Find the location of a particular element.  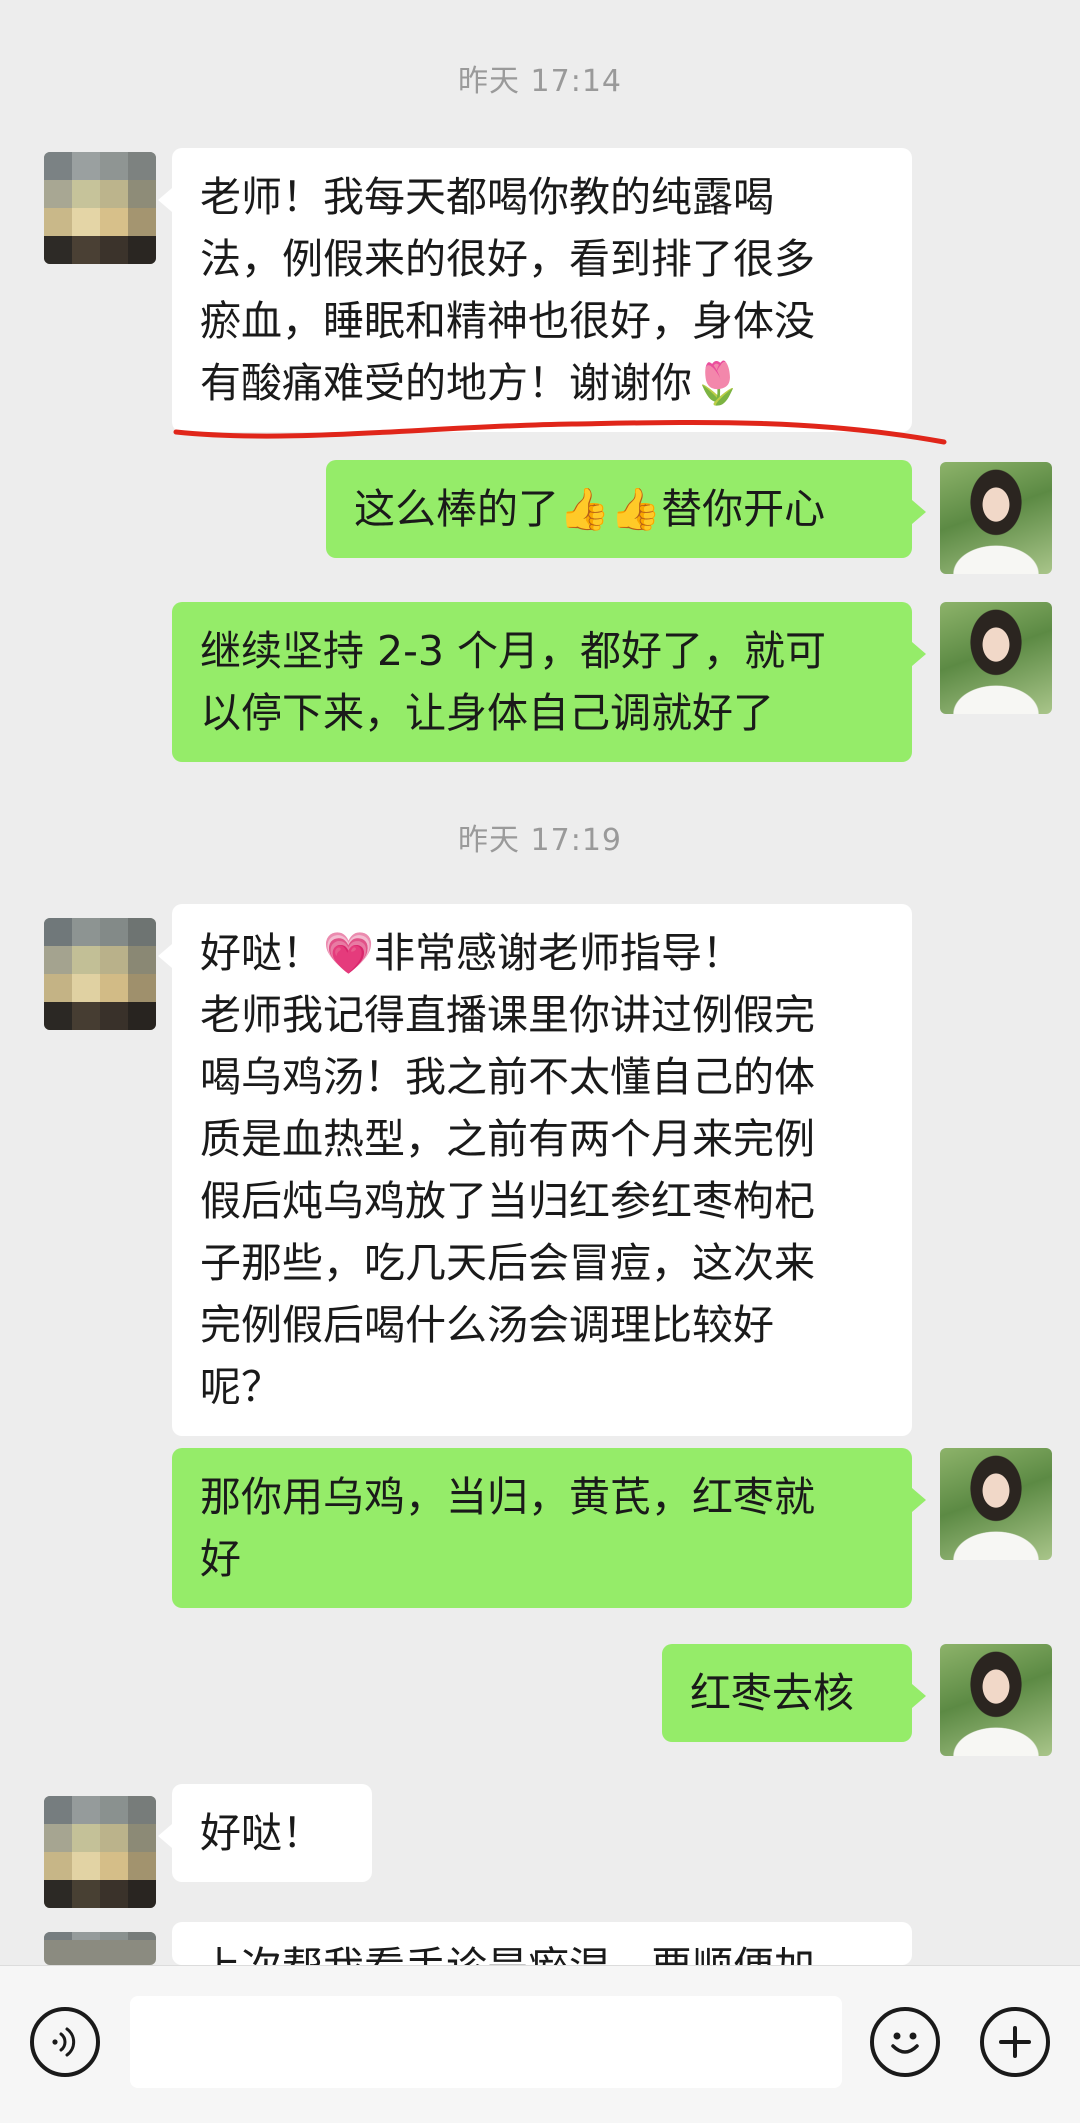

message-text: 以停下来，让身体自己调就好了 is located at coordinates (487, 713).